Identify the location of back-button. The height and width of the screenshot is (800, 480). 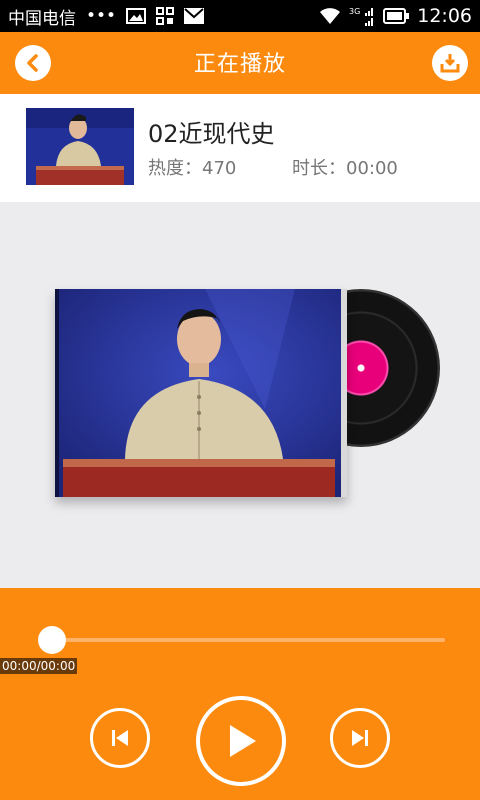
(33, 63).